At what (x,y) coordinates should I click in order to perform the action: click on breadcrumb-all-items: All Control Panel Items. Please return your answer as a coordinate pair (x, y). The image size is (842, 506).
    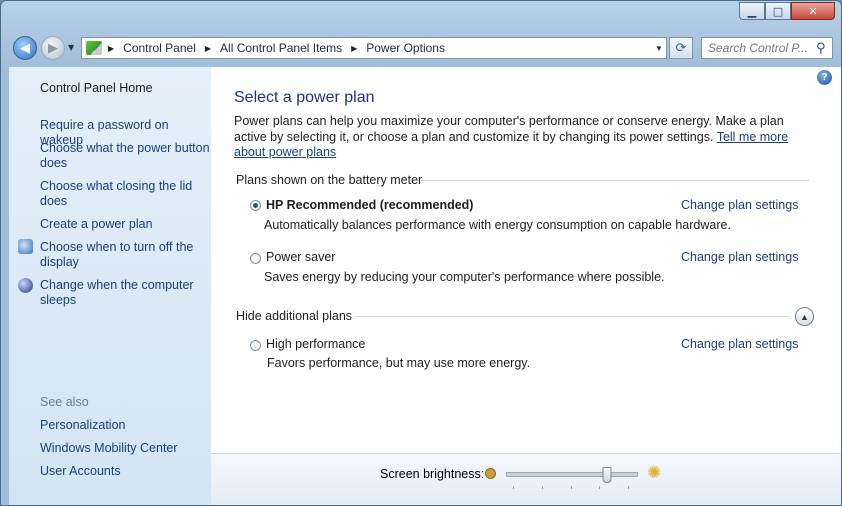
    Looking at the image, I should click on (281, 48).